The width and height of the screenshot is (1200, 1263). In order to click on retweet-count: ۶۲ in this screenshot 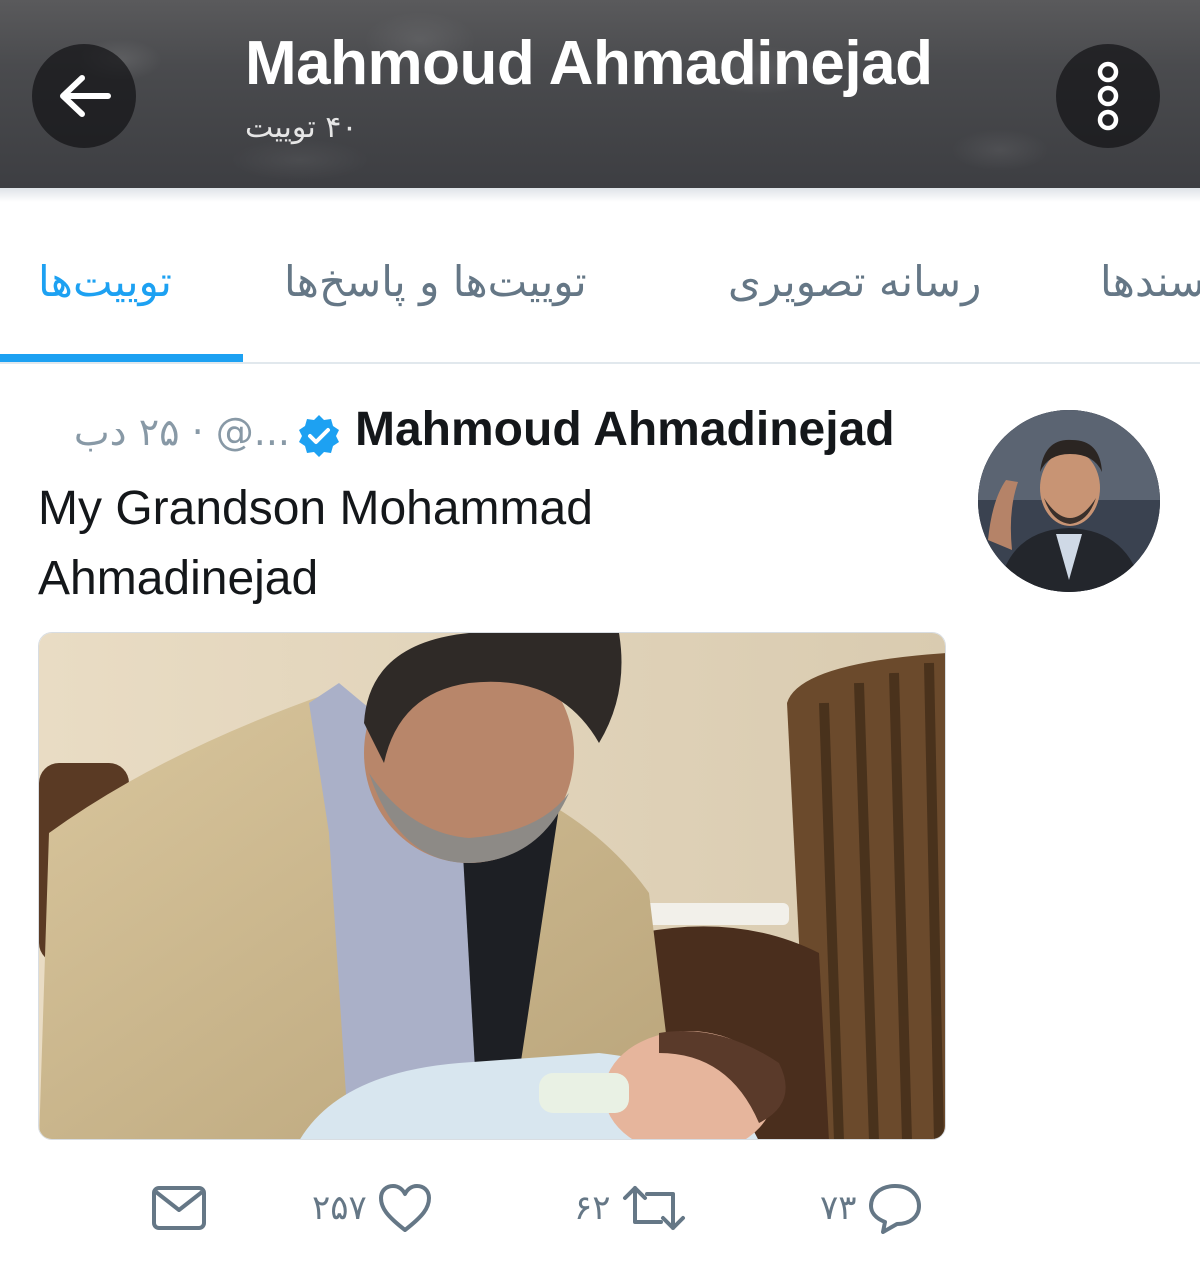, I will do `click(592, 1208)`.